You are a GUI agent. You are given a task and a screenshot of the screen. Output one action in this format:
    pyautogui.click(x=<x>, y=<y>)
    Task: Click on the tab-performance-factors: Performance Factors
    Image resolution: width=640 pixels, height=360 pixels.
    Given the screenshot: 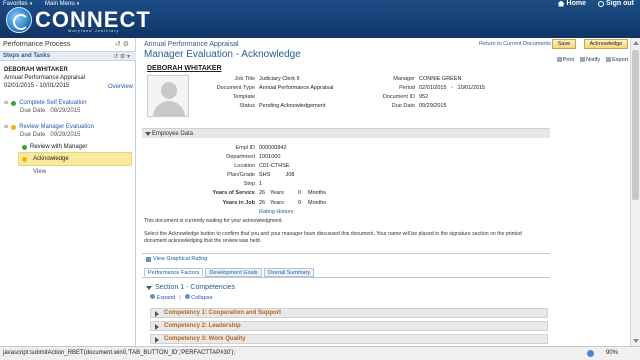 What is the action you would take?
    pyautogui.click(x=174, y=272)
    